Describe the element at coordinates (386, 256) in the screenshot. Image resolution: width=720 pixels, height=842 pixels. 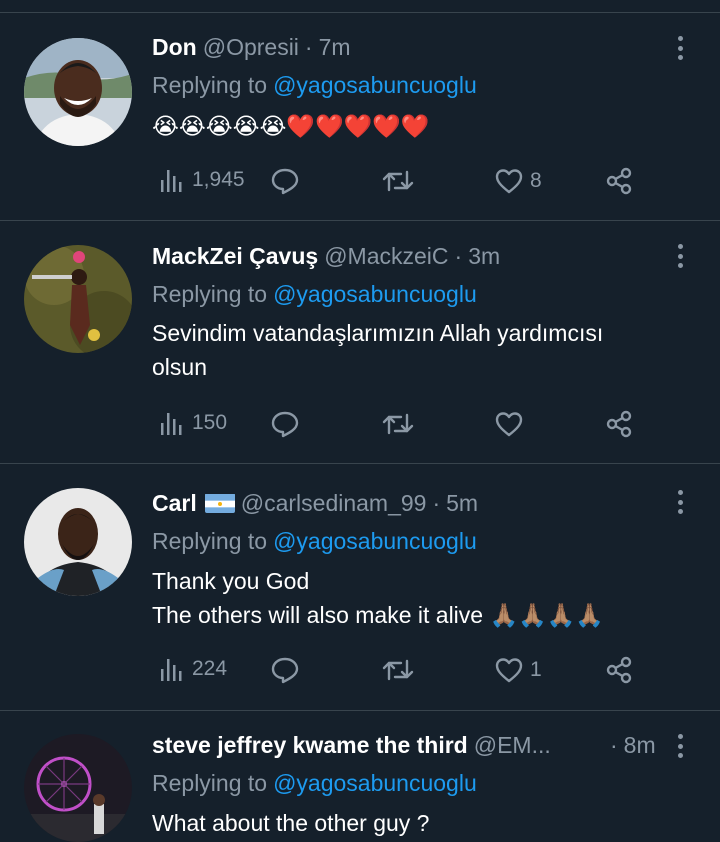
I see `user-handle: @MackzeiC` at that location.